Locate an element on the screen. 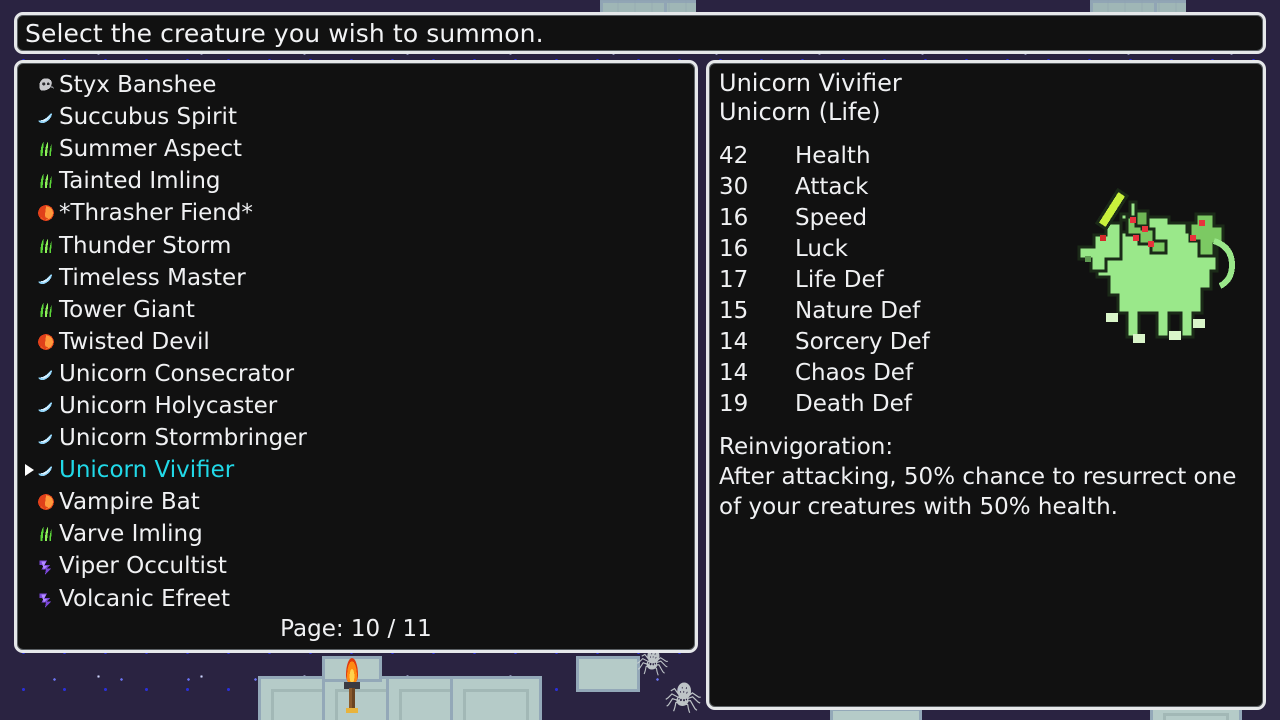 The image size is (1280, 720). stat-value: 30 is located at coordinates (734, 187).